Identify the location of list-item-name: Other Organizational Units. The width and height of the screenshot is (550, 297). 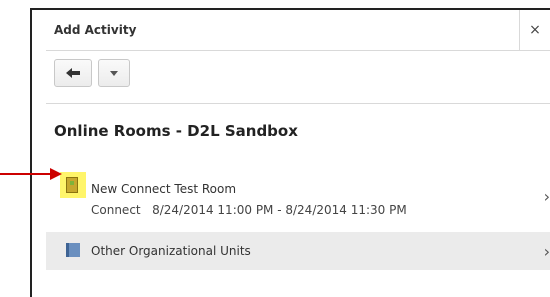
(171, 251).